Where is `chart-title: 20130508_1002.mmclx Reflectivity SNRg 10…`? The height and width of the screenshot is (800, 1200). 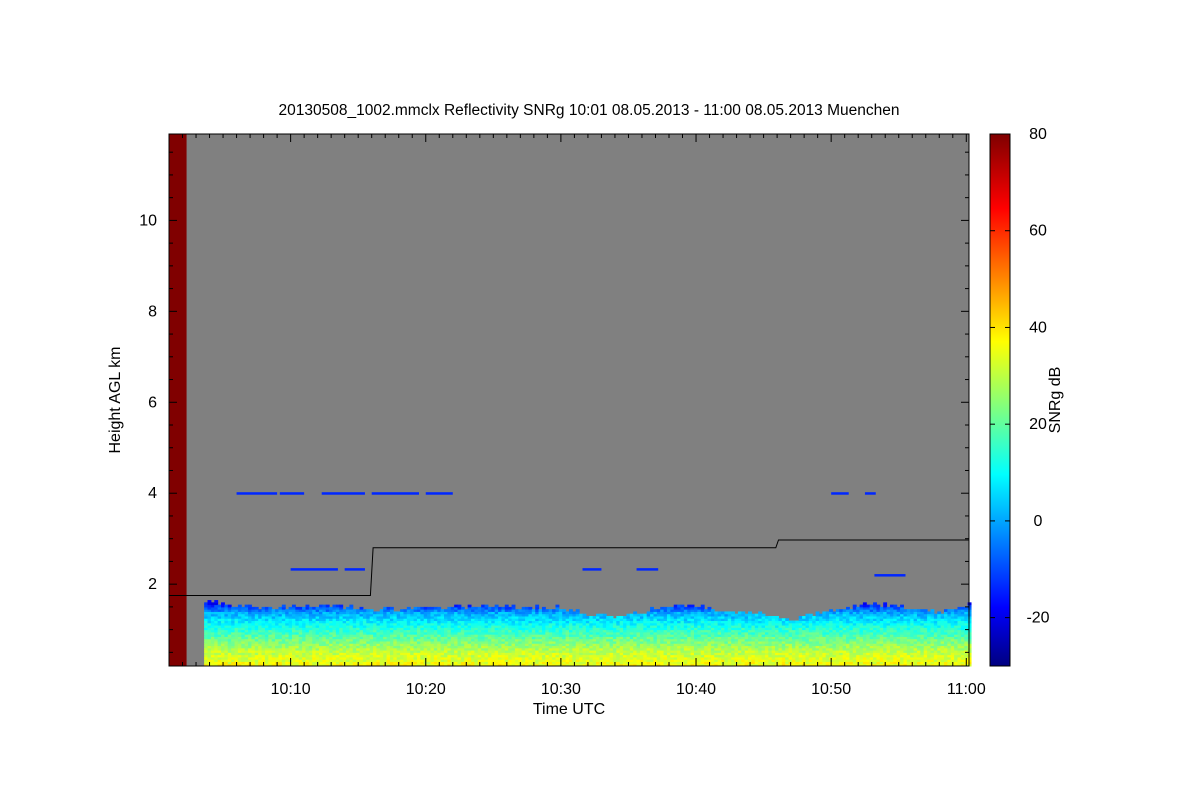 chart-title: 20130508_1002.mmclx Reflectivity SNRg 10… is located at coordinates (589, 110).